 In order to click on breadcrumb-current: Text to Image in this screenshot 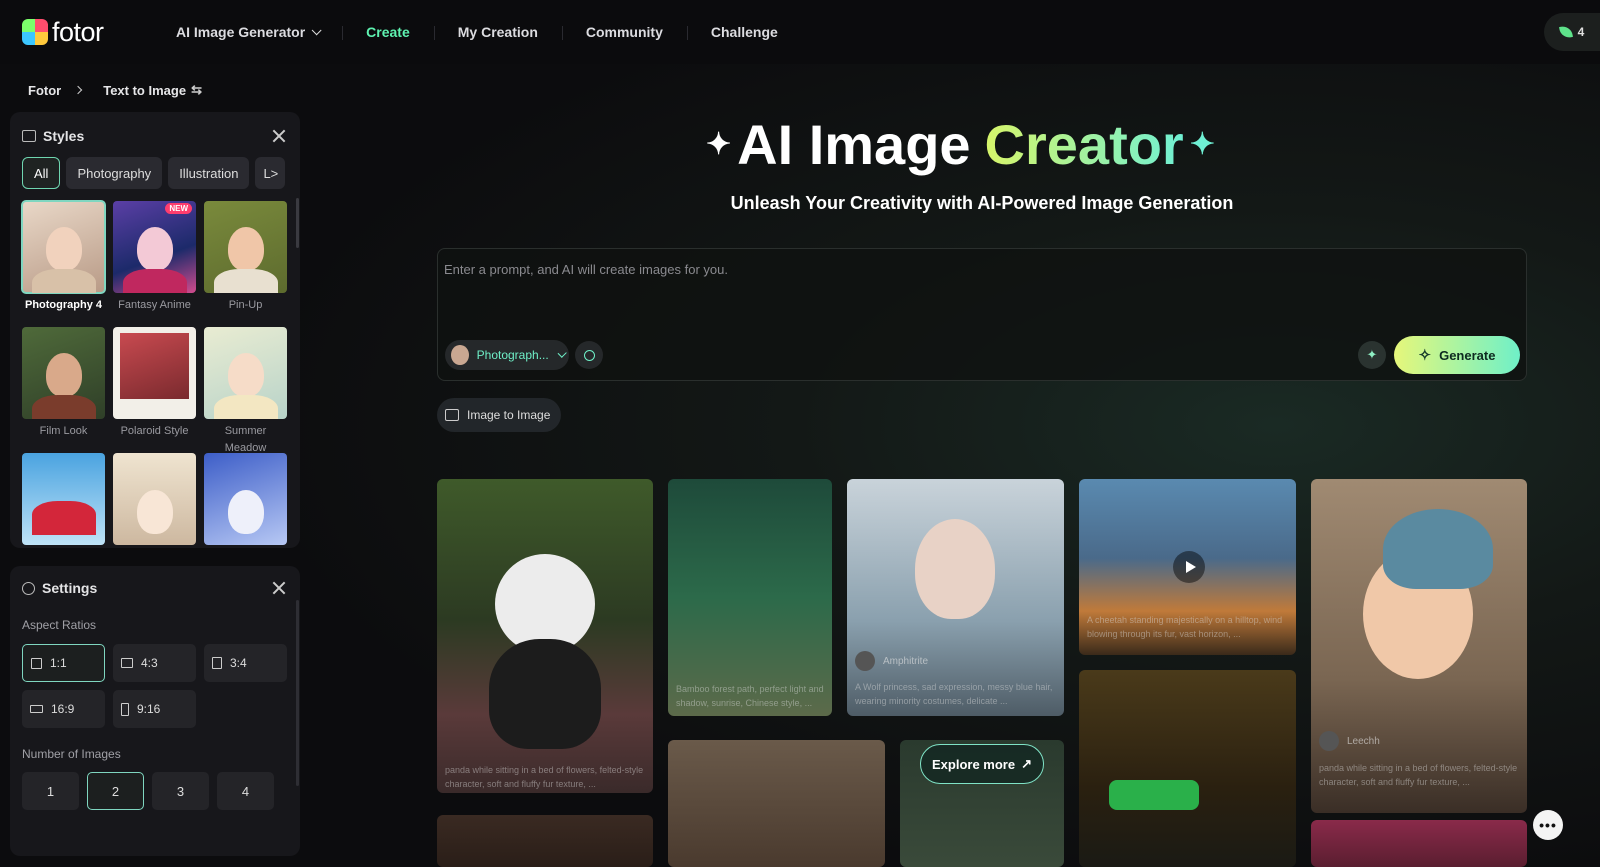, I will do `click(144, 90)`.